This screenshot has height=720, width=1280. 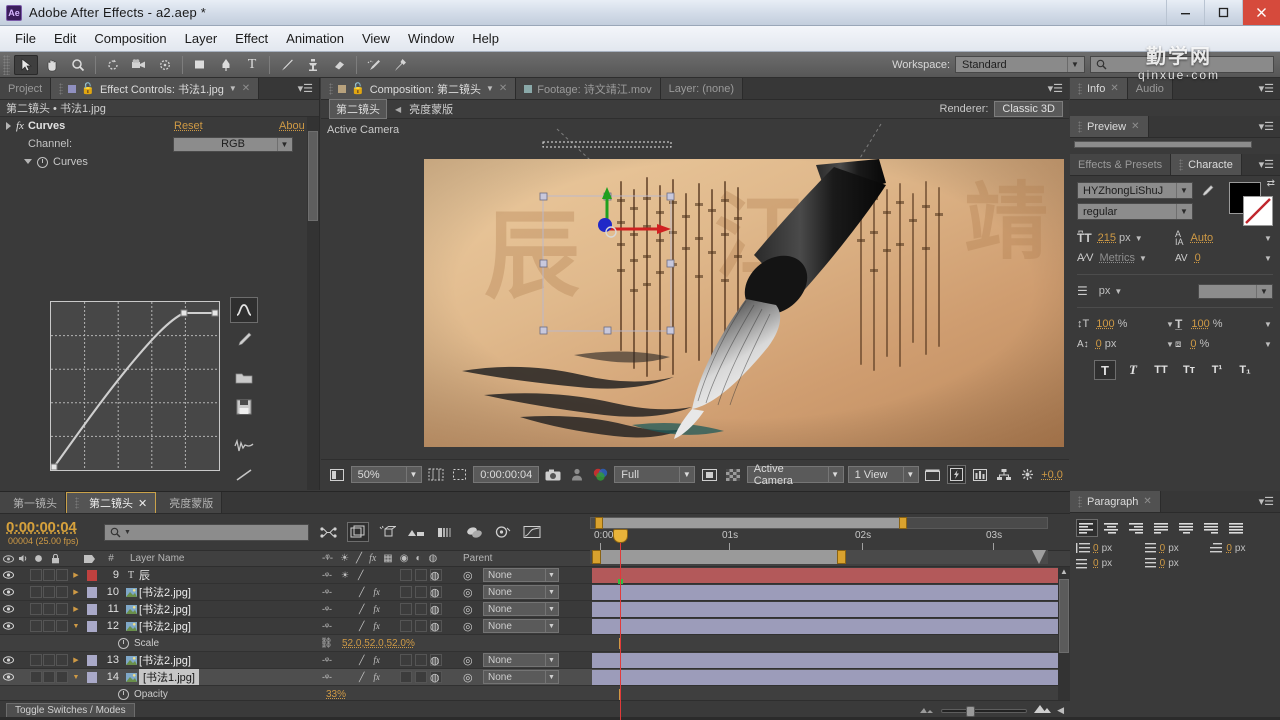 I want to click on layer-duration-bar, so click(x=825, y=660).